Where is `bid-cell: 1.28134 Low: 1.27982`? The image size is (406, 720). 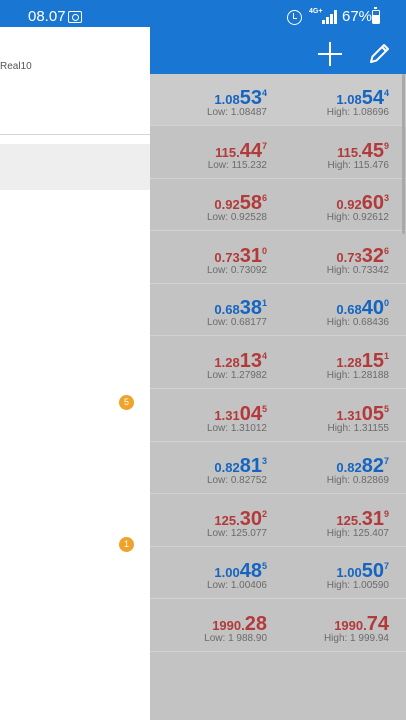 bid-cell: 1.28134 Low: 1.27982 is located at coordinates (214, 363).